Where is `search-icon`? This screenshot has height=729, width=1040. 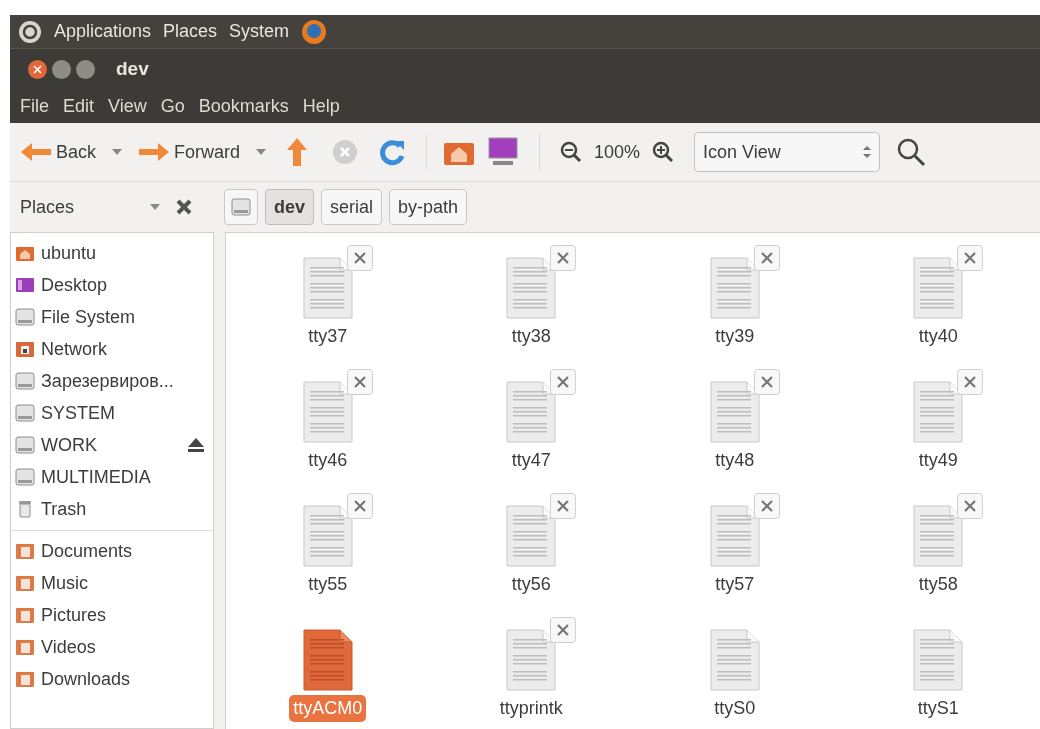 search-icon is located at coordinates (911, 152).